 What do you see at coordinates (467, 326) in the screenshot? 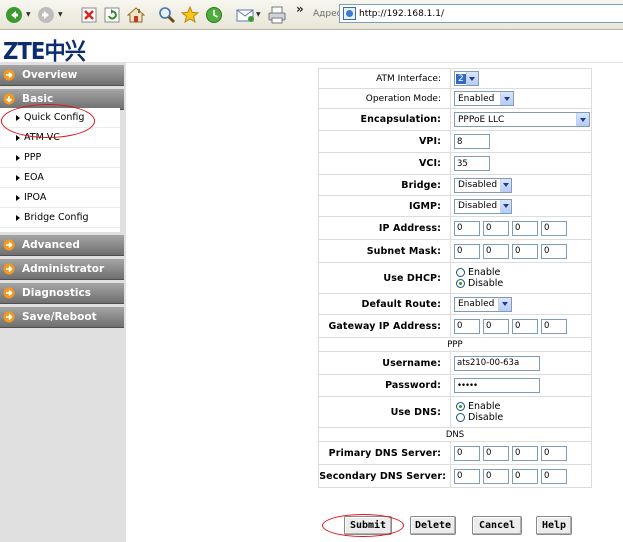
I see `gateway-octet-1: 0` at bounding box center [467, 326].